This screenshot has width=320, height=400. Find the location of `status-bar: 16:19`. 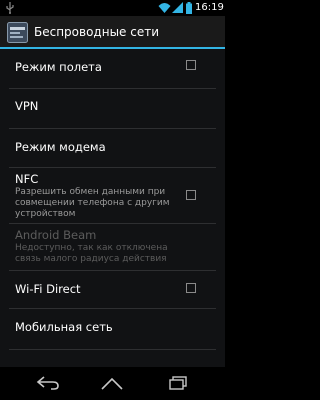

status-bar: 16:19 is located at coordinates (112, 8).